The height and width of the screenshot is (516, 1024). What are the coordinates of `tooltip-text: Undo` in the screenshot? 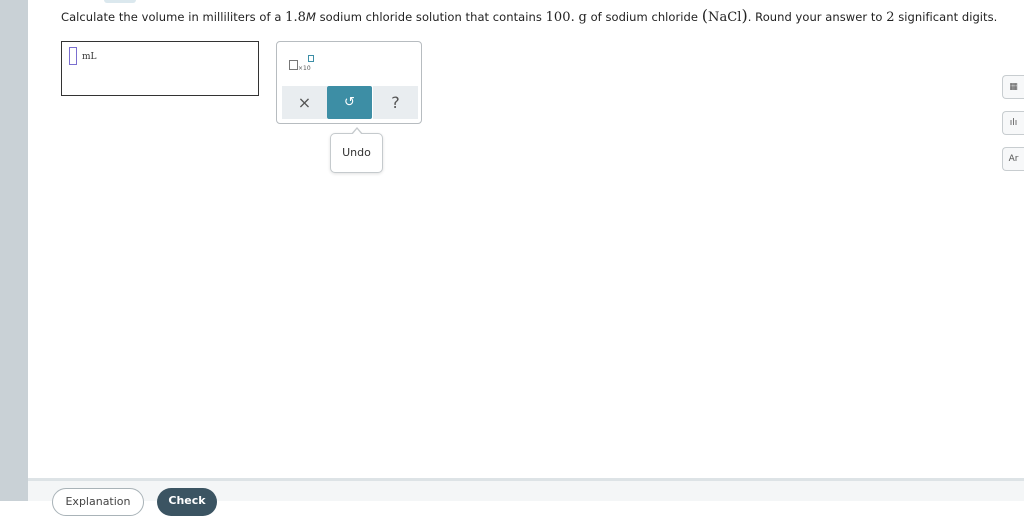 It's located at (356, 152).